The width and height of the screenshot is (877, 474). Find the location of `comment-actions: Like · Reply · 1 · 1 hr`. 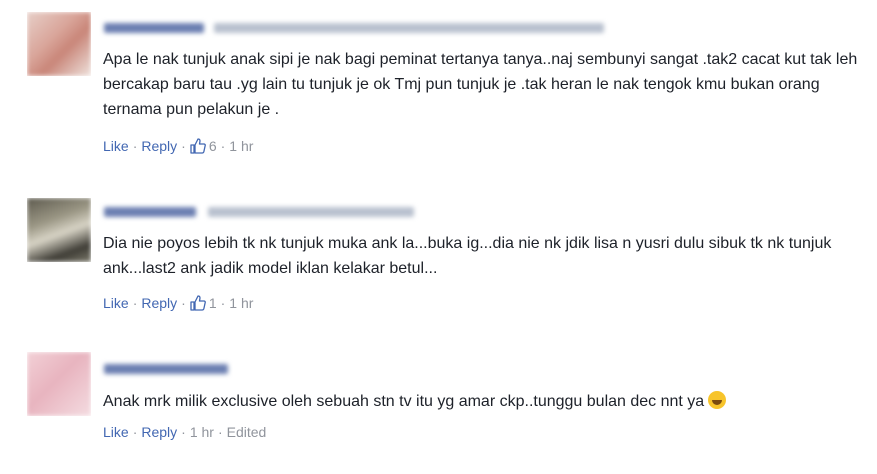

comment-actions: Like · Reply · 1 · 1 hr is located at coordinates (178, 303).